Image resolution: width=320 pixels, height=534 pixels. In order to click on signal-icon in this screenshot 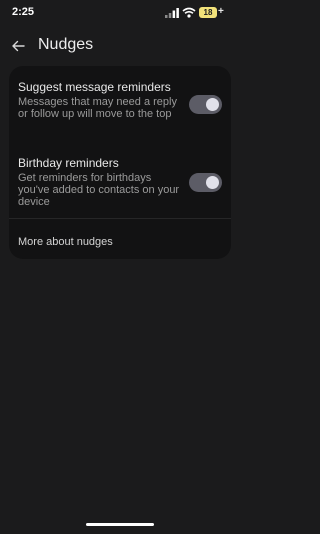, I will do `click(172, 13)`.